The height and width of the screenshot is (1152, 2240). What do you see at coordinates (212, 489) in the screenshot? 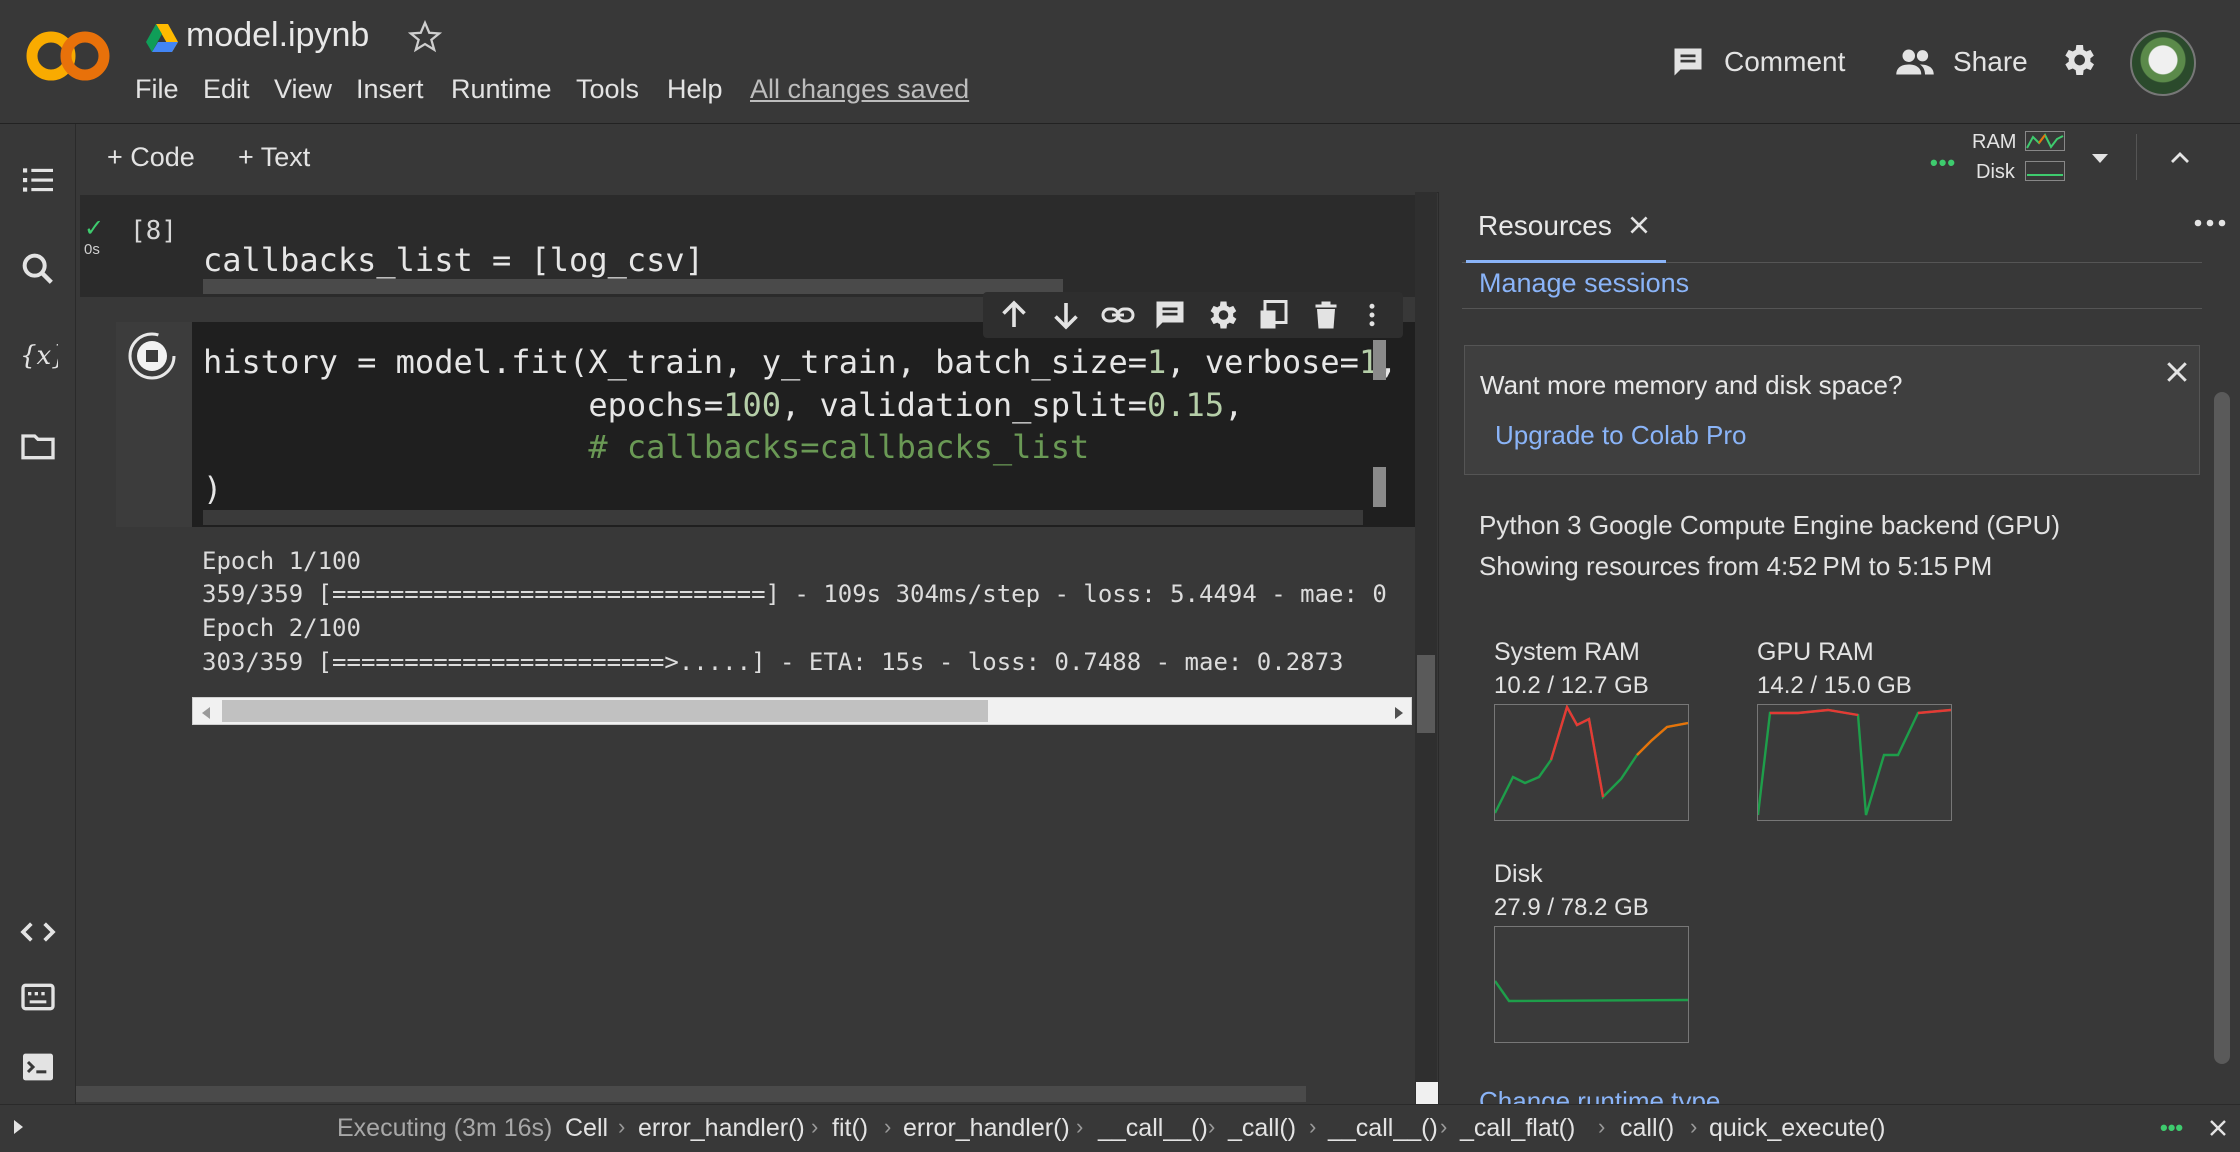
I see `code-line: )` at bounding box center [212, 489].